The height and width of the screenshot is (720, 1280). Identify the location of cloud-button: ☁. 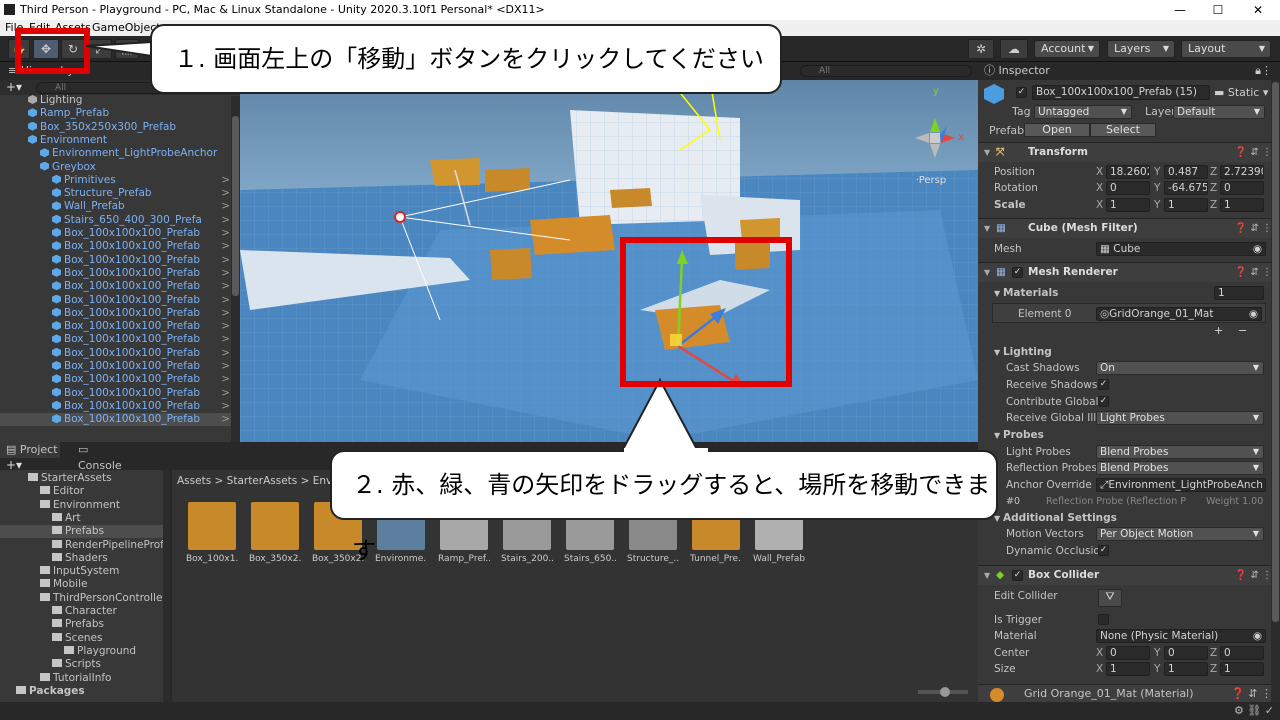
(1014, 49).